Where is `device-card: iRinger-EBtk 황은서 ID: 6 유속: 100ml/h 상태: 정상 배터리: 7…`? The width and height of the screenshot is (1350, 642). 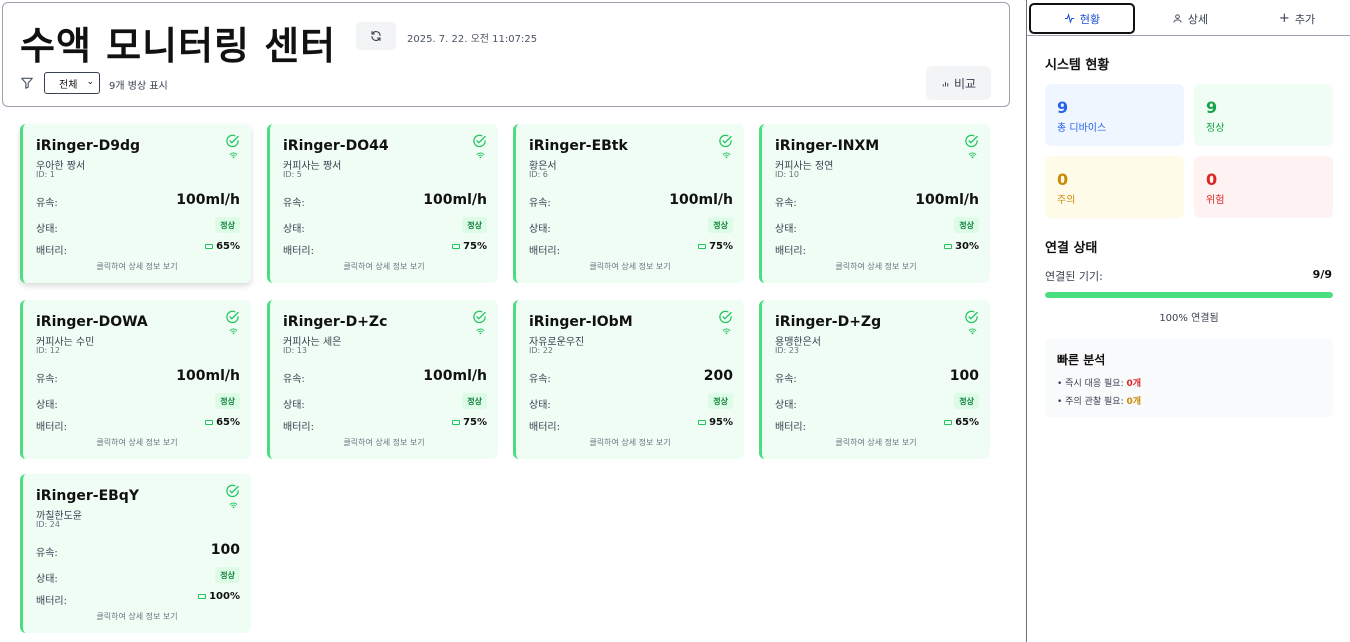 device-card: iRinger-EBtk 황은서 ID: 6 유속: 100ml/h 상태: 정상 배터리: 7… is located at coordinates (628, 203).